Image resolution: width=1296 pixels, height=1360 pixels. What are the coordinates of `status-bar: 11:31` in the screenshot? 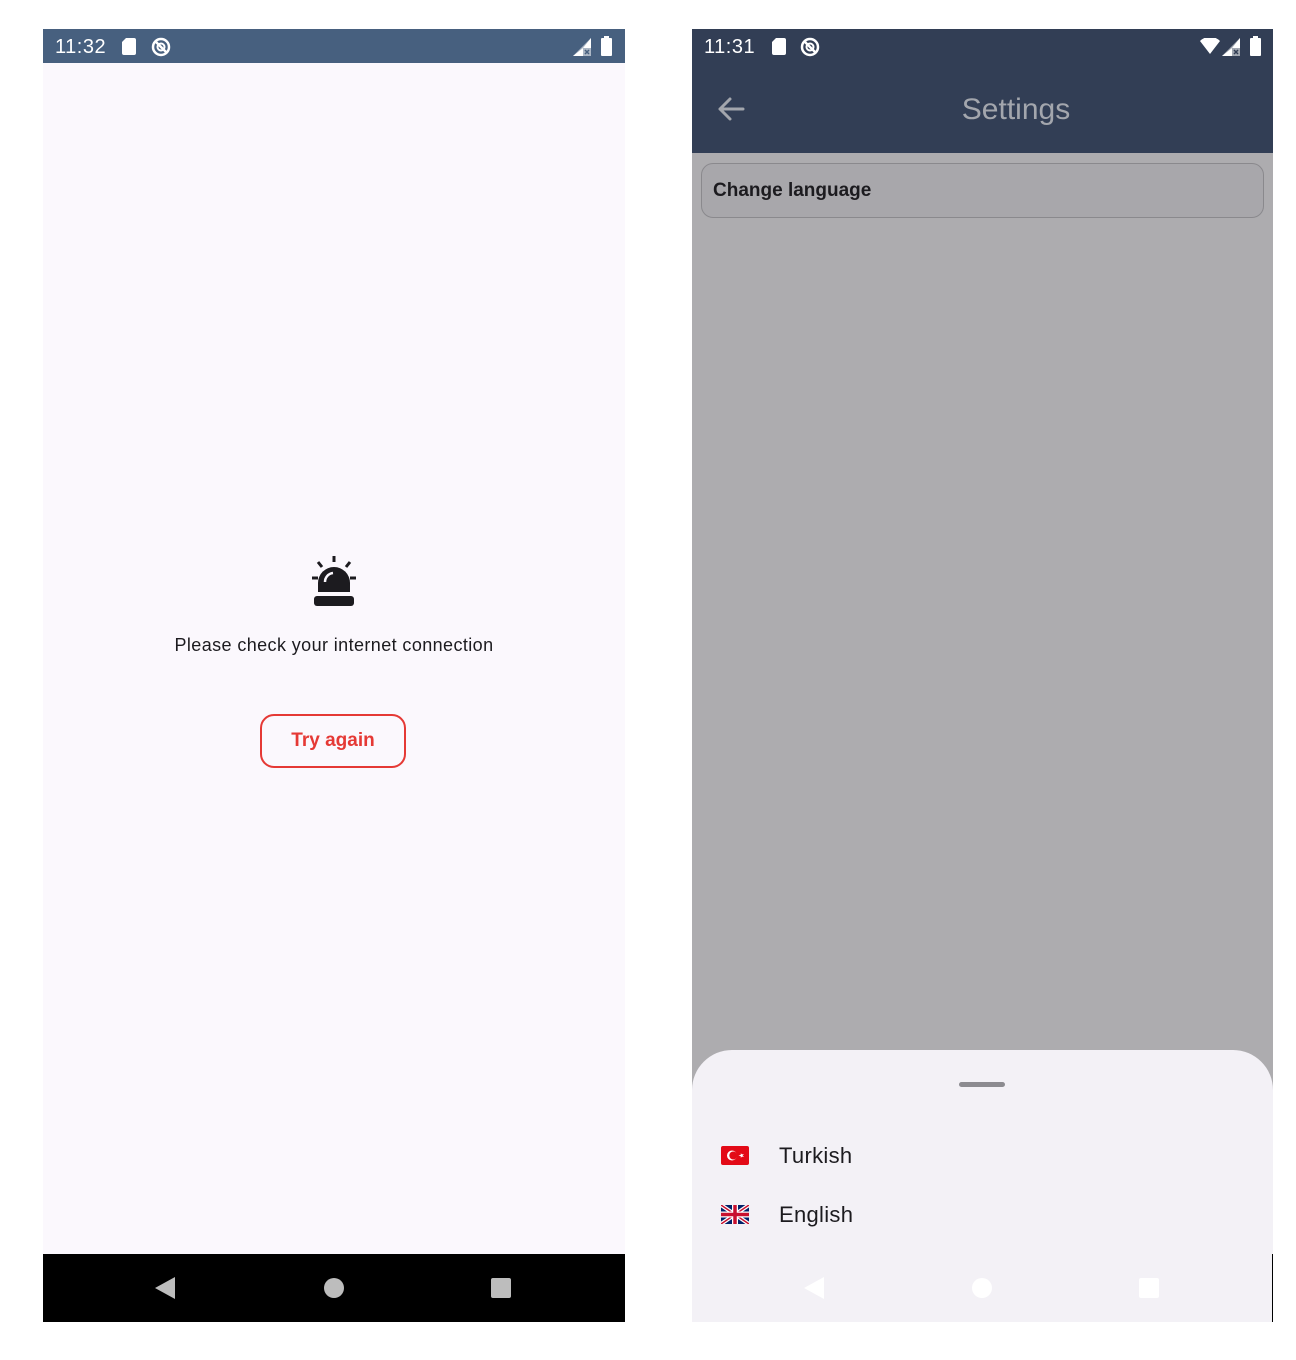 It's located at (982, 46).